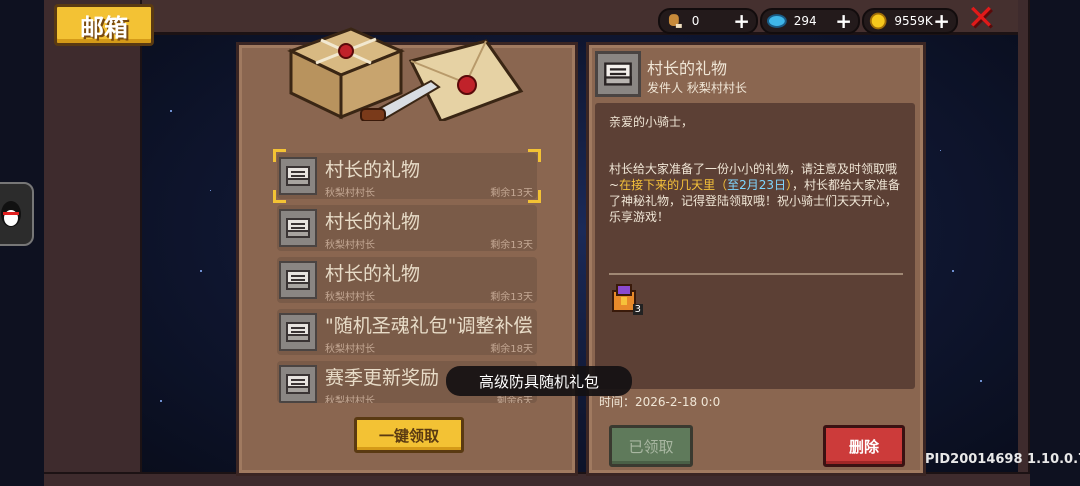 The width and height of the screenshot is (1080, 486). What do you see at coordinates (11, 214) in the screenshot?
I see `penguin-icon` at bounding box center [11, 214].